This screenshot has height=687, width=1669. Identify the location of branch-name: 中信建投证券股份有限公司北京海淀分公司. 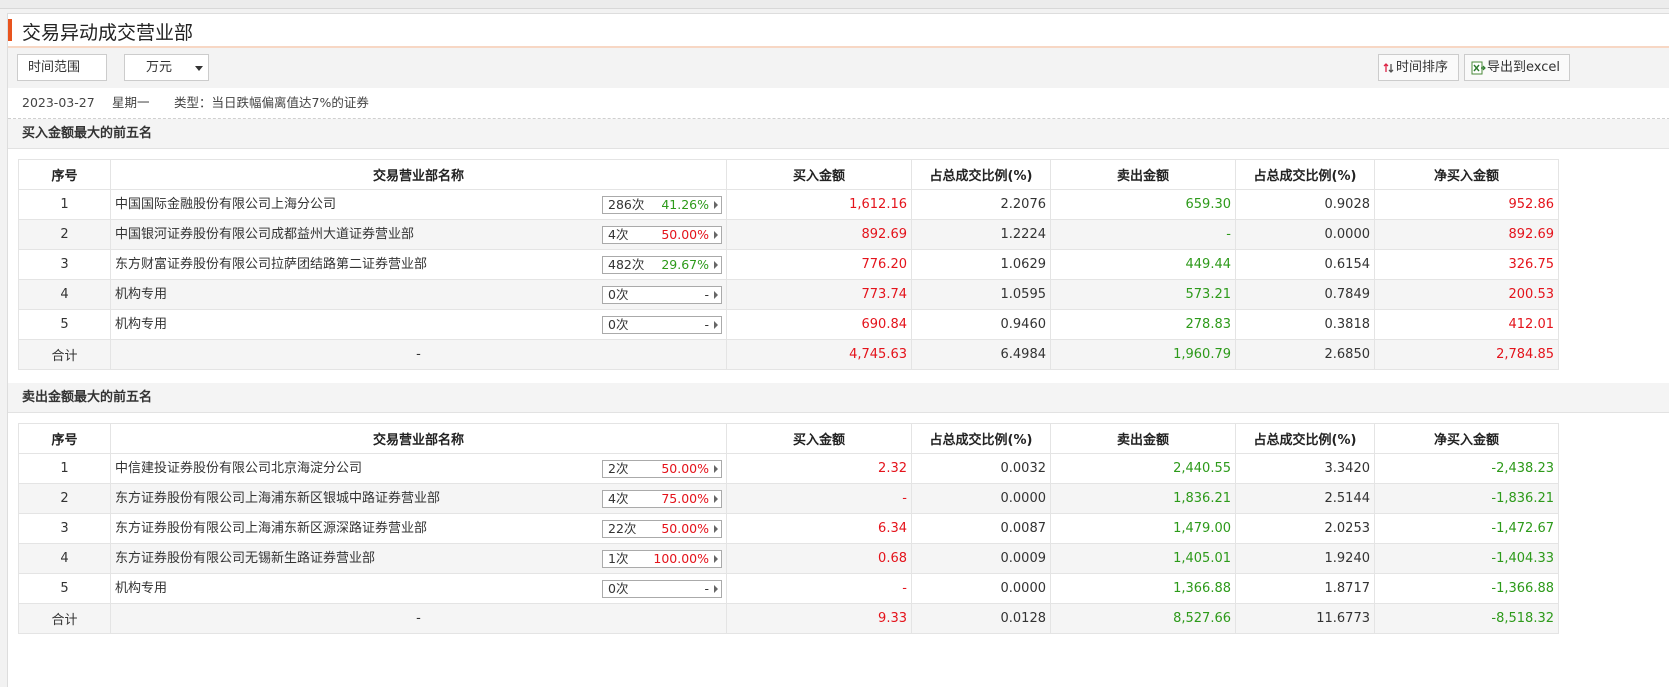
(238, 469).